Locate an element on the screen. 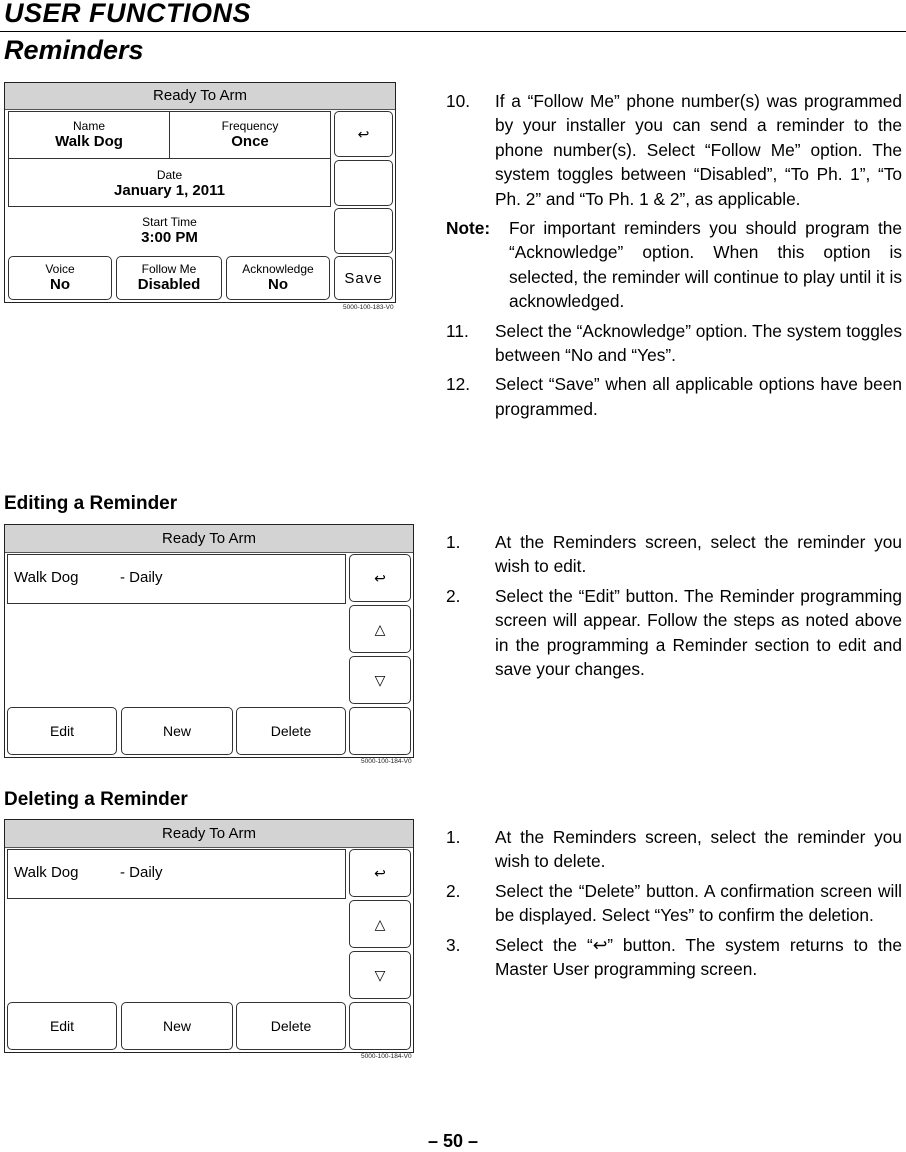 This screenshot has width=906, height=1152. editing-title: Editing a Reminder is located at coordinates (91, 503).